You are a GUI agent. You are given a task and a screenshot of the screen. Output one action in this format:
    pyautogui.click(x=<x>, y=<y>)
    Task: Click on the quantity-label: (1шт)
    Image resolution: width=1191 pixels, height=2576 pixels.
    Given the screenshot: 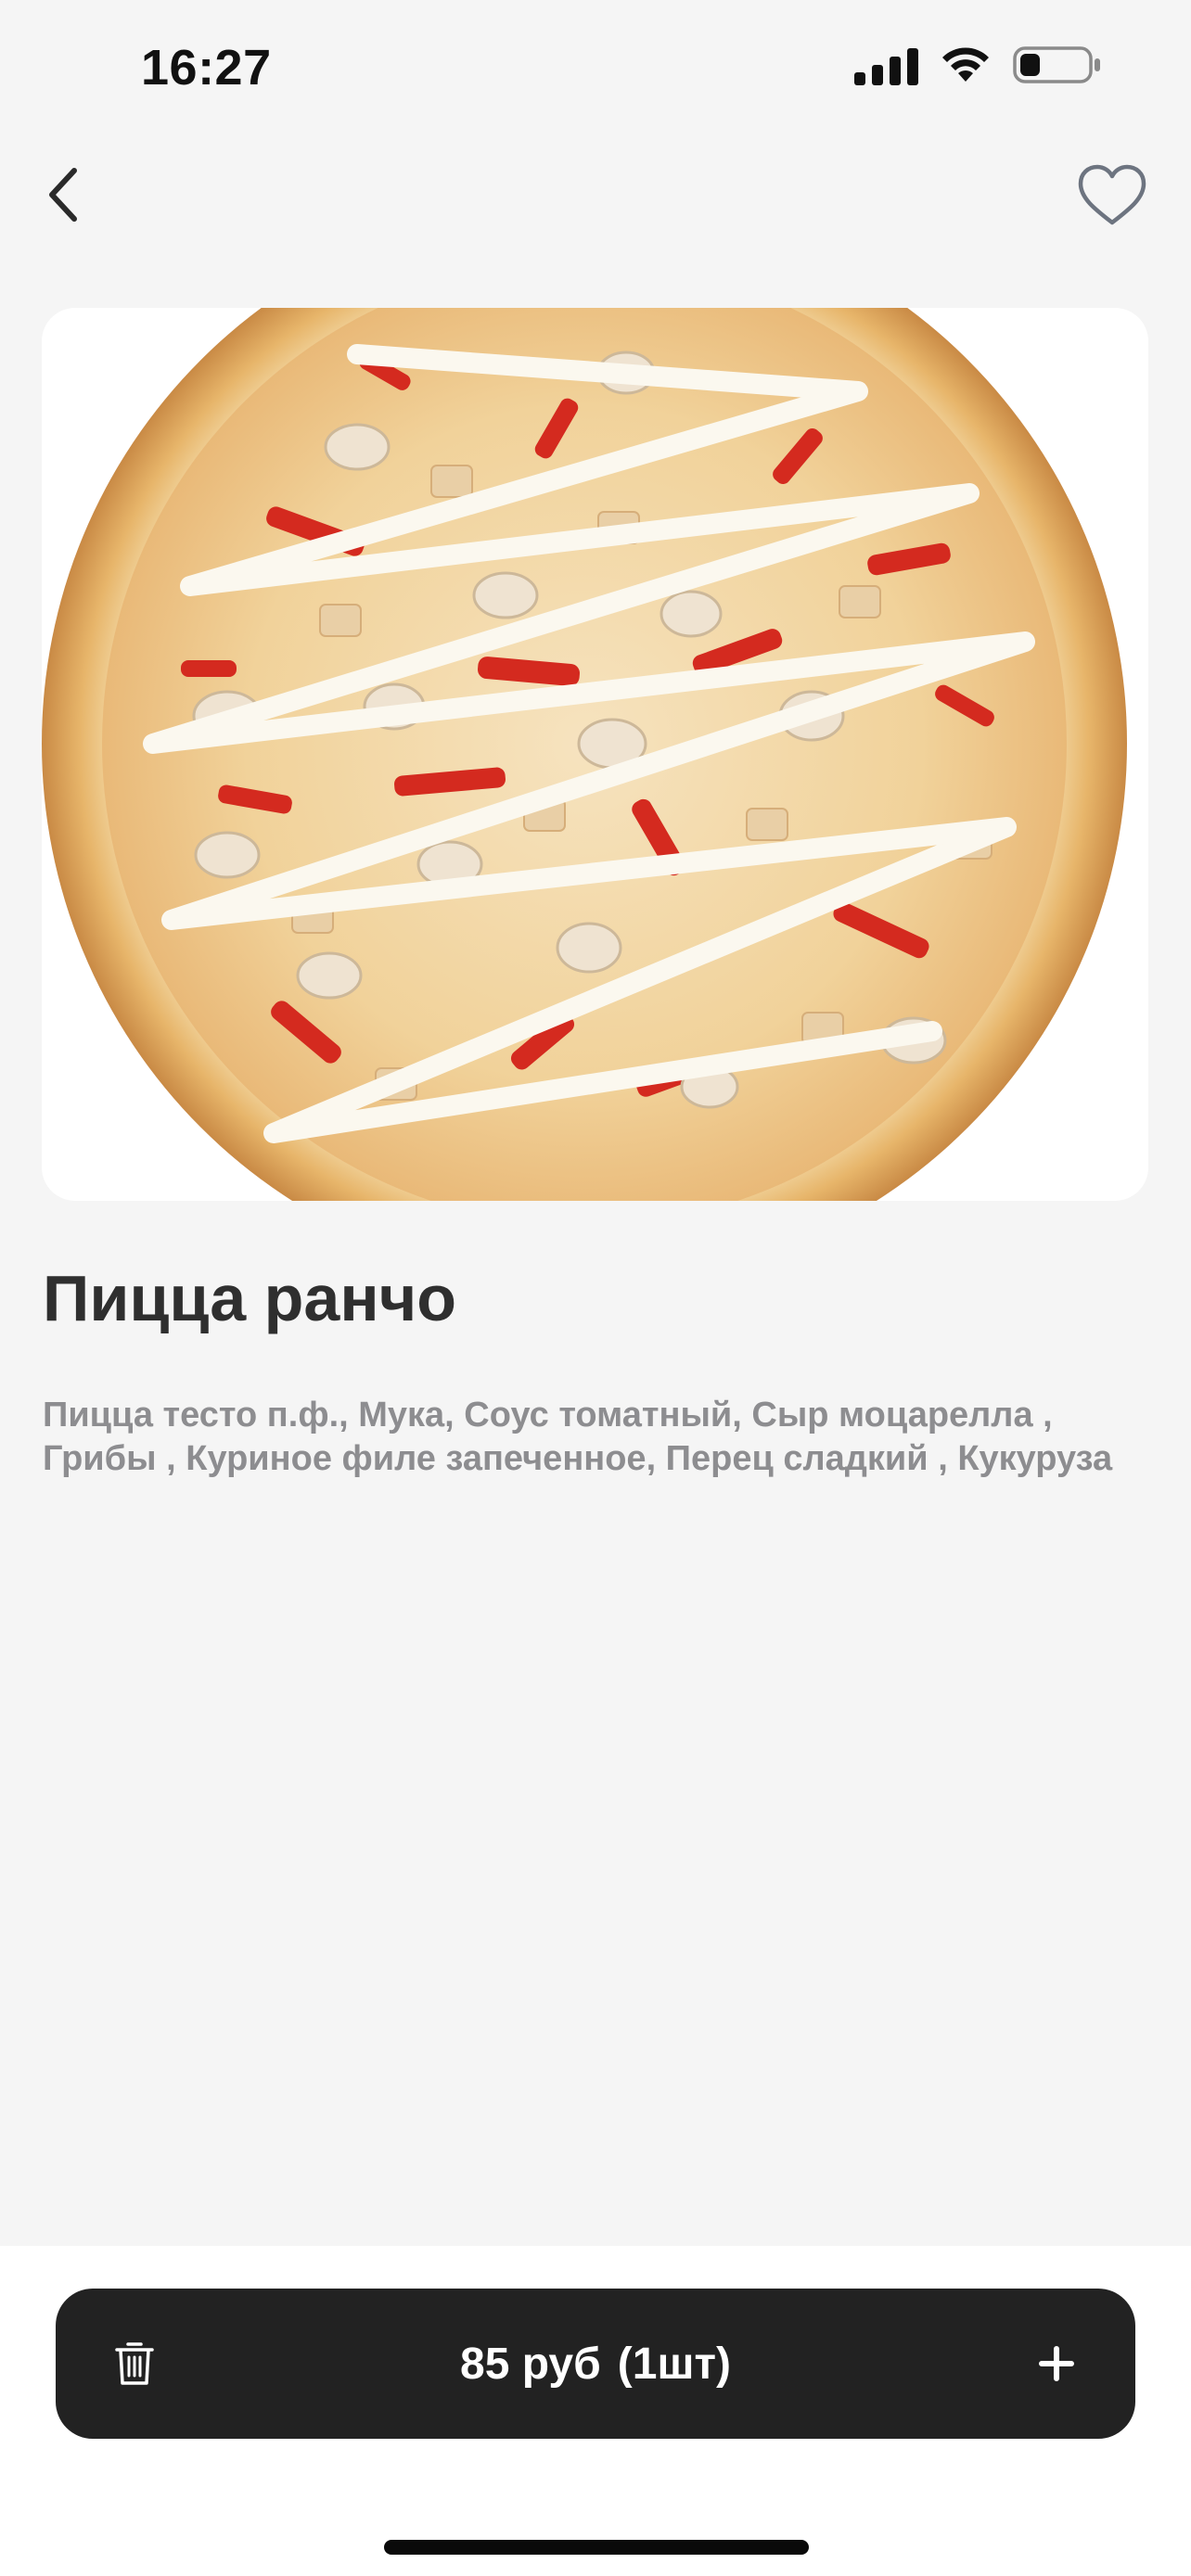 What is the action you would take?
    pyautogui.click(x=674, y=2364)
    